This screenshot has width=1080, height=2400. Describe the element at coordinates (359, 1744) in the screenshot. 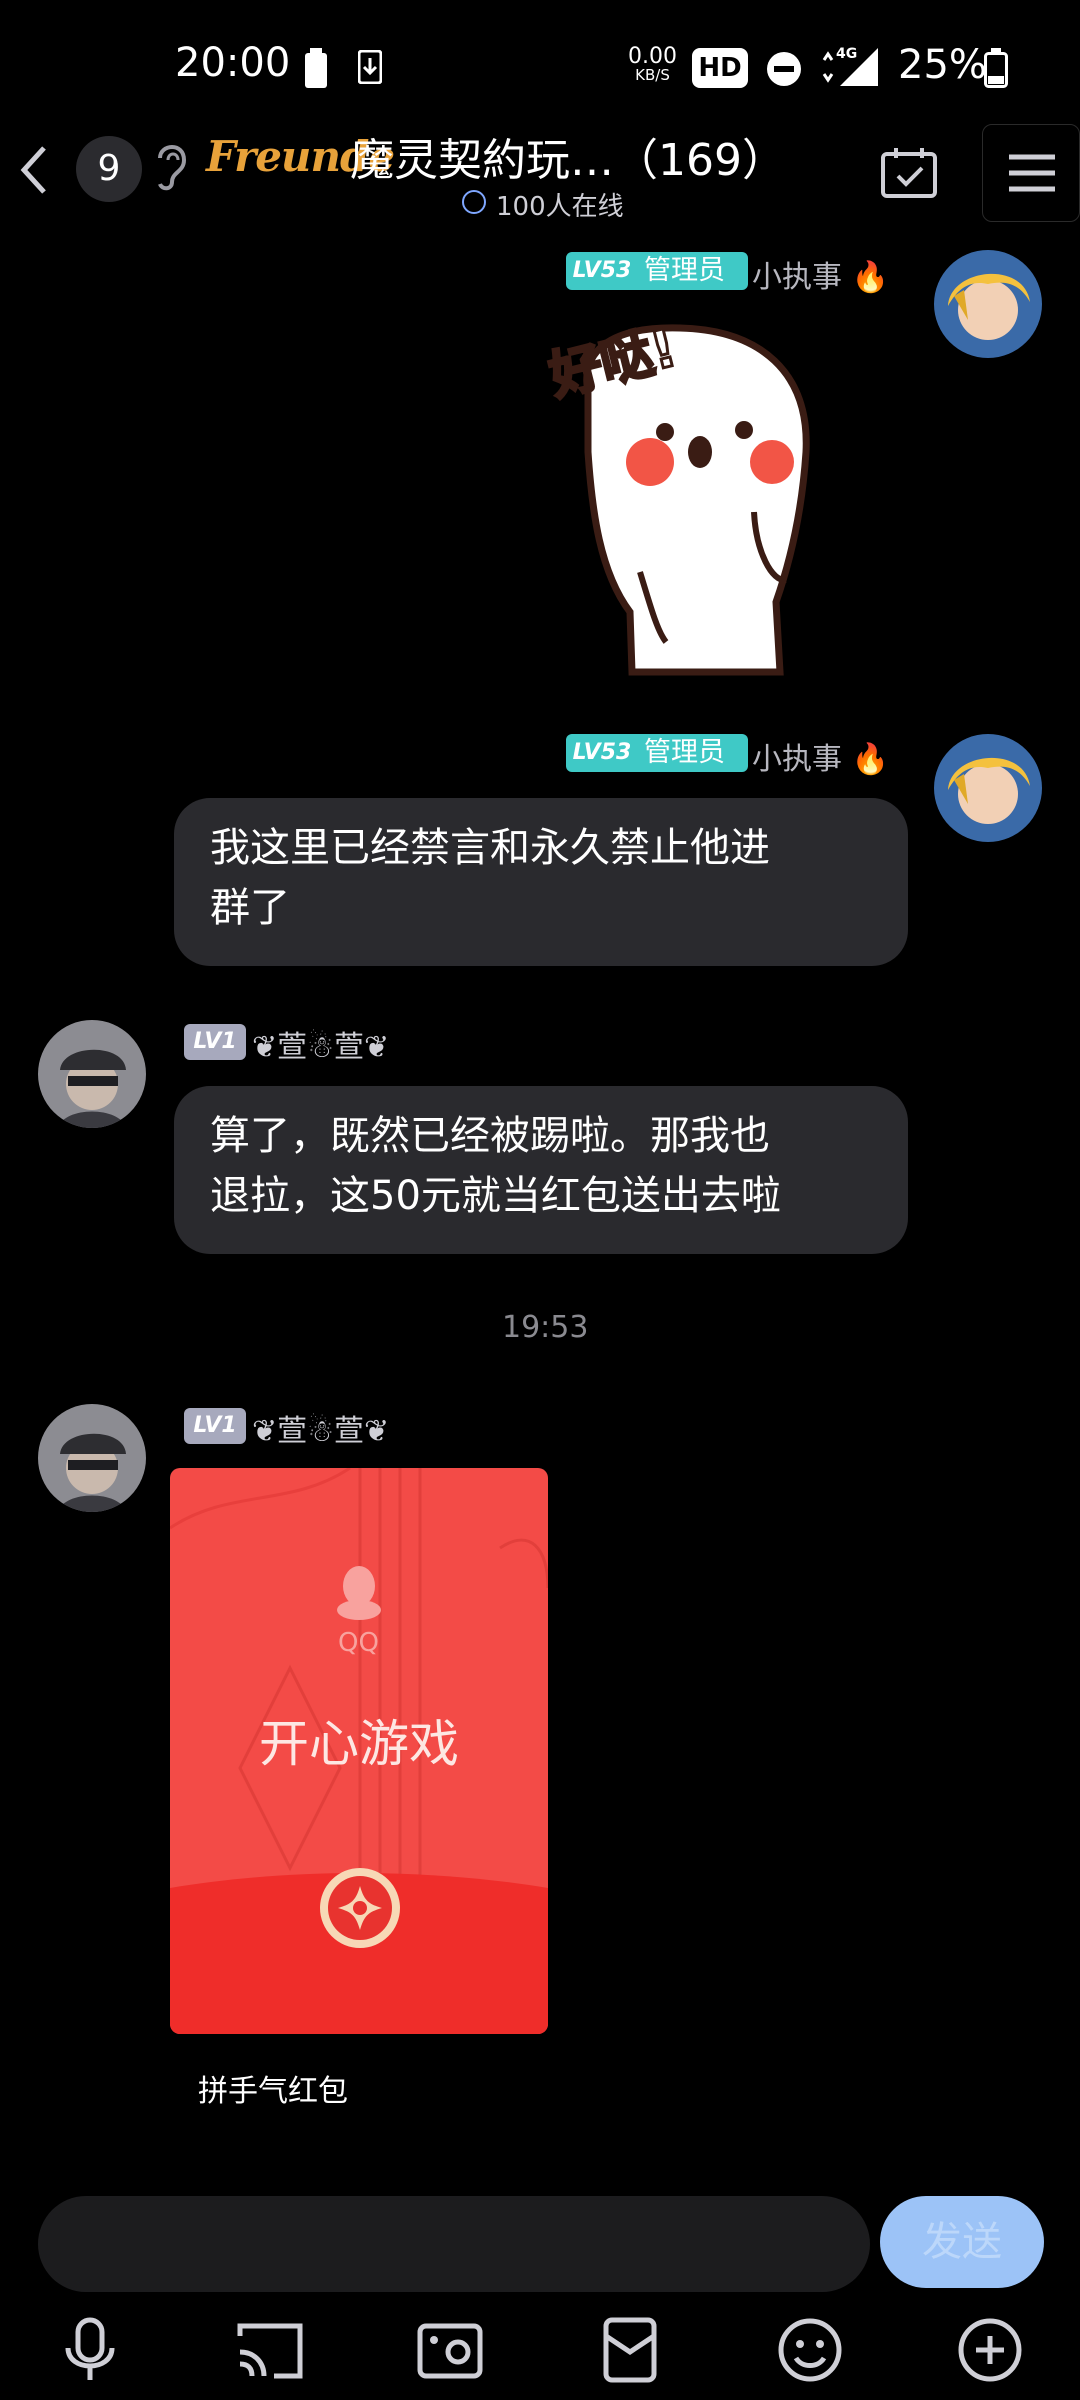

I see `red-packet-greeting: 开心游戏` at that location.